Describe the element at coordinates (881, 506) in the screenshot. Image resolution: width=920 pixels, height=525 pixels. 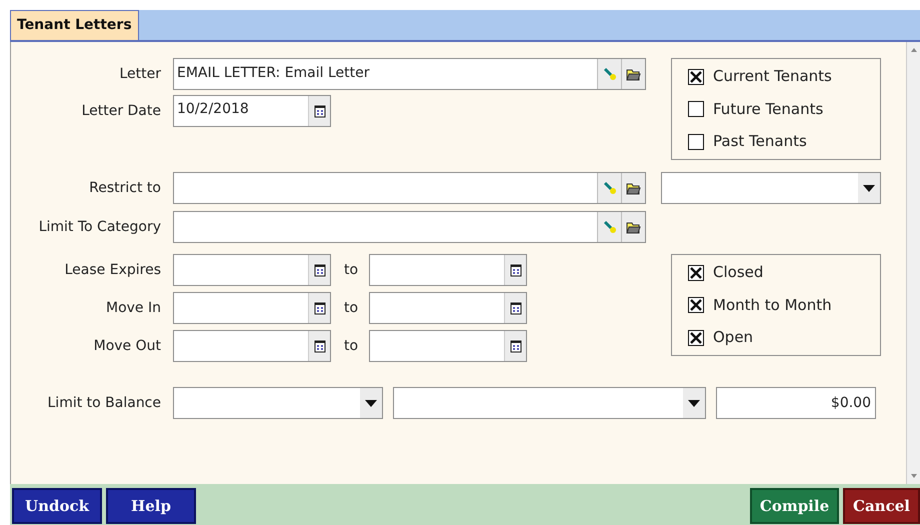
I see `footer-button: Cancel` at that location.